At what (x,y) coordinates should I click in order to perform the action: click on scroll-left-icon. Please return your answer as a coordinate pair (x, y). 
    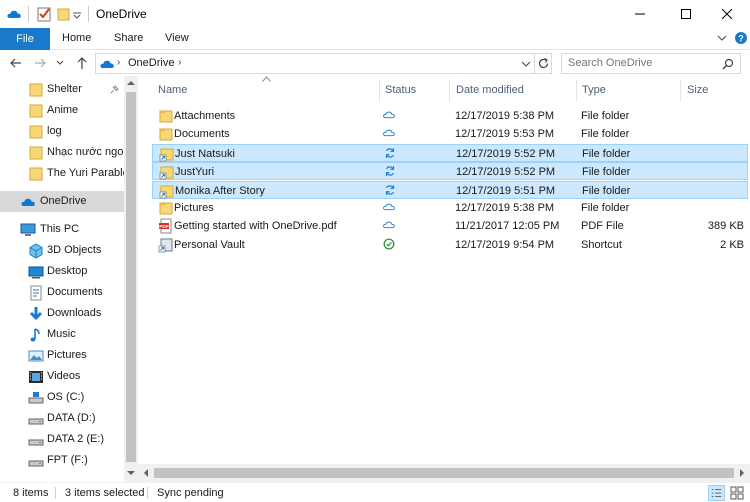
    Looking at the image, I should click on (146, 473).